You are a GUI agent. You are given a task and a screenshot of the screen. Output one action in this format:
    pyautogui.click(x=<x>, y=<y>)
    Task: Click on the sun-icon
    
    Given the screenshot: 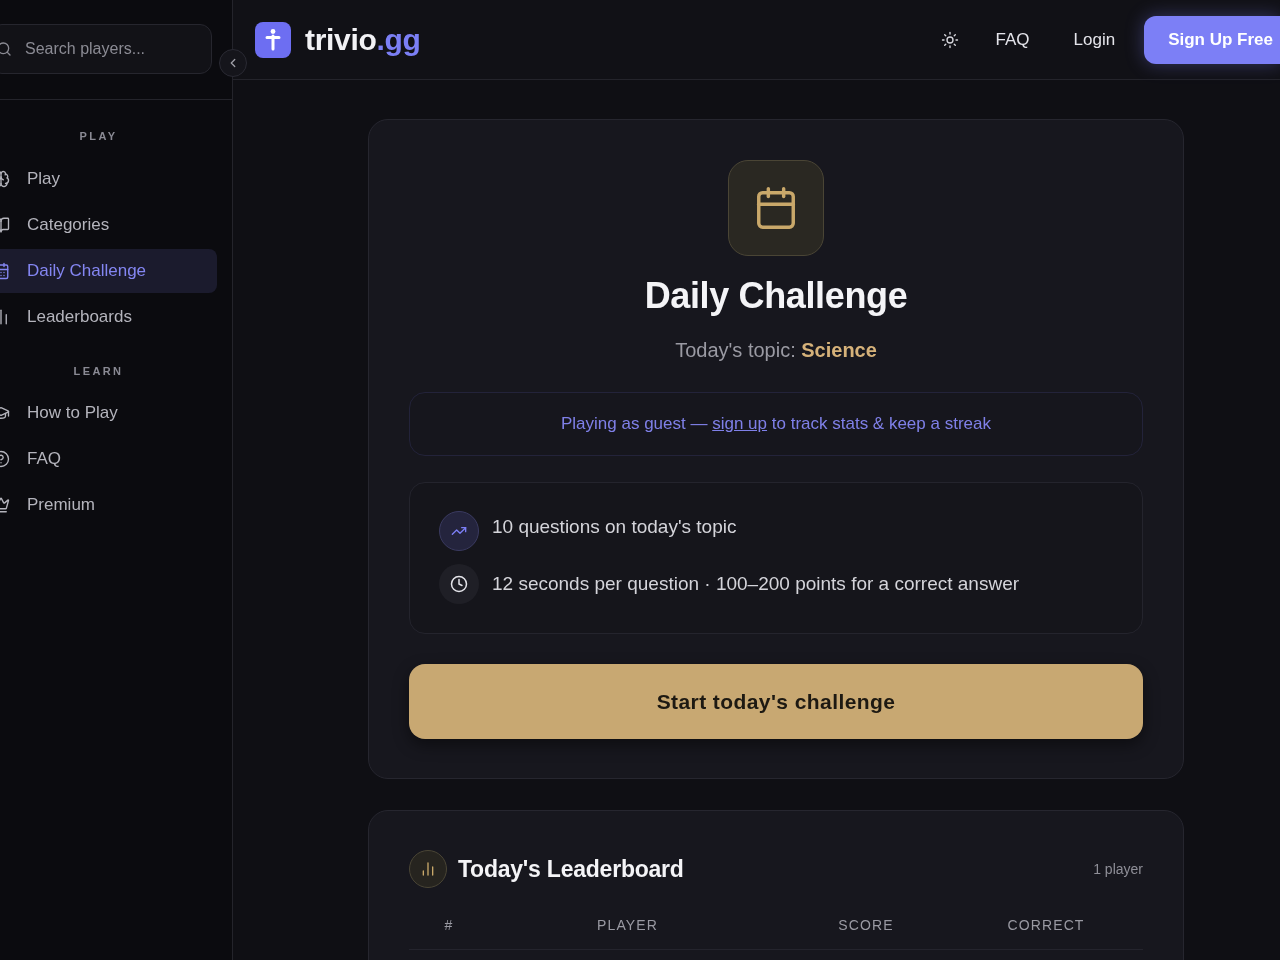 What is the action you would take?
    pyautogui.click(x=949, y=39)
    